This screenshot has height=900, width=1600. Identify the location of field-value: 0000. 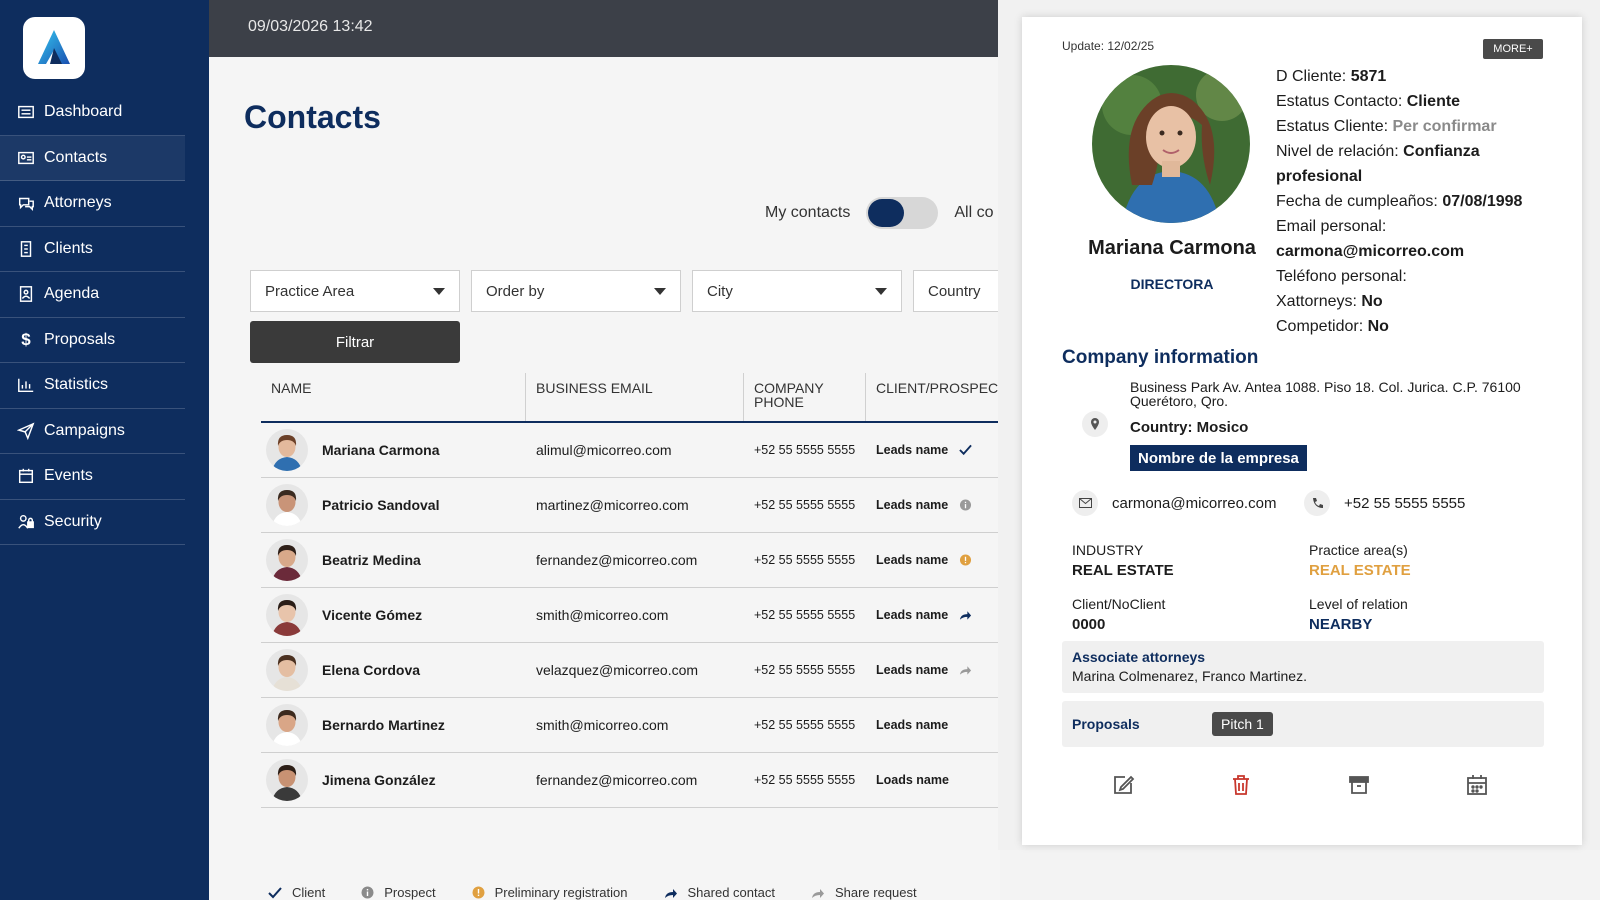
(1089, 624).